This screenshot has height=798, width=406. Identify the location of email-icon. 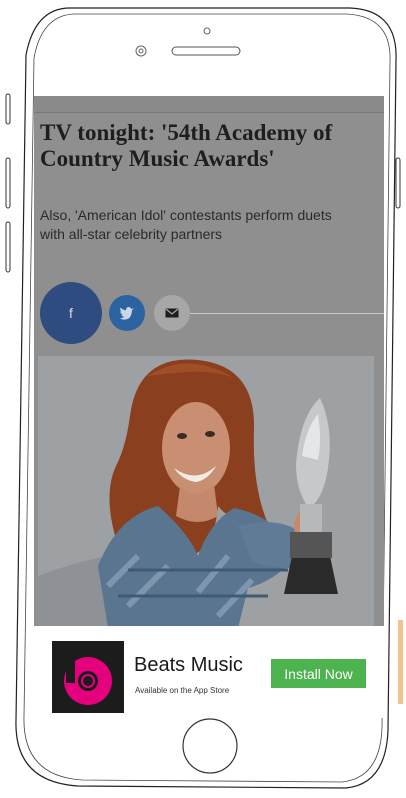
(172, 313).